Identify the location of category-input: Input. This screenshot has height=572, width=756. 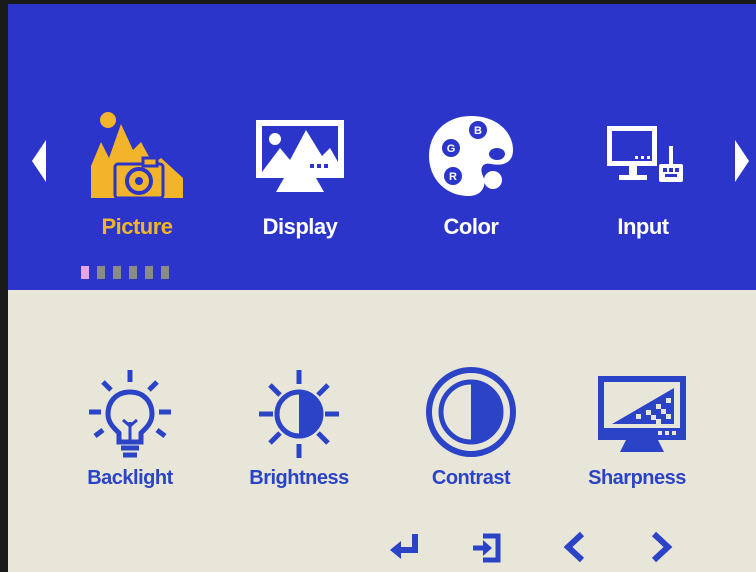
(643, 176).